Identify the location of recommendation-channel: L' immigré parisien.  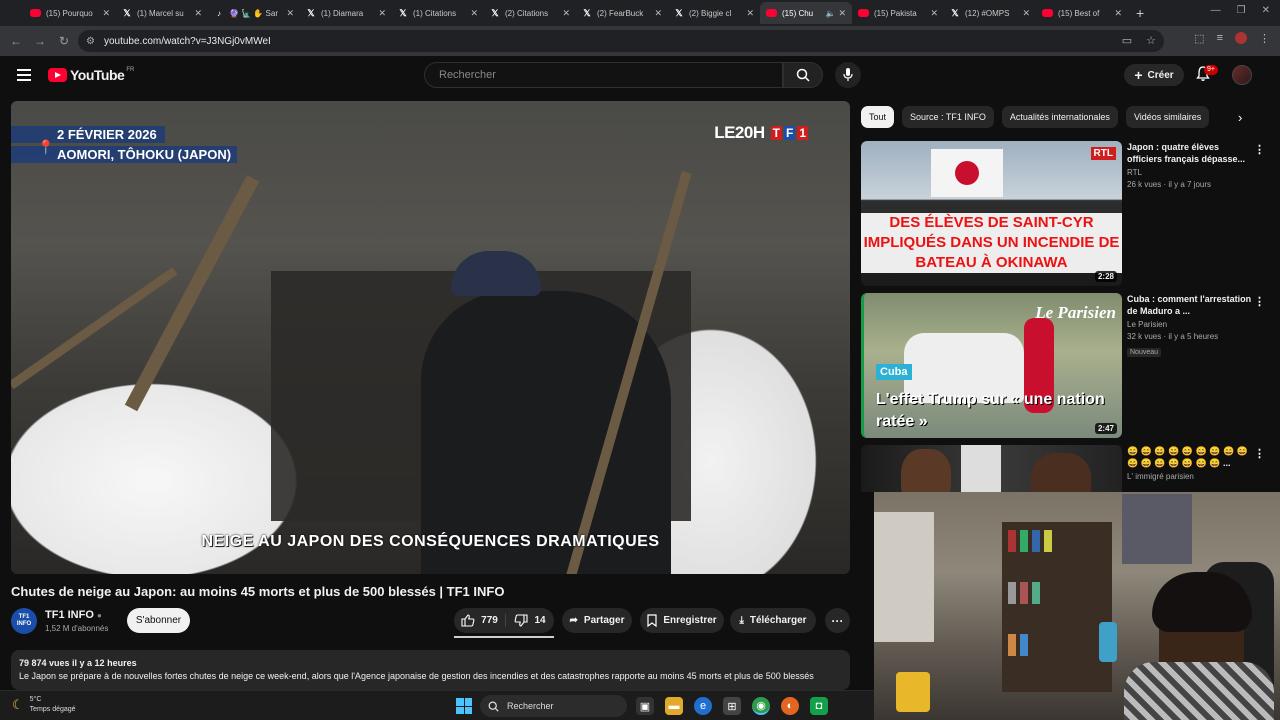
(1189, 476).